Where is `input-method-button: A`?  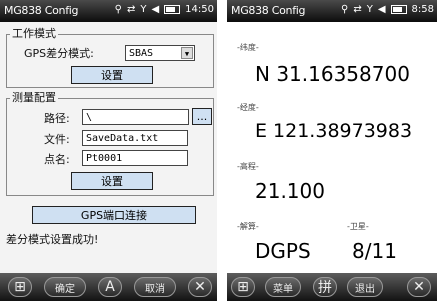
input-method-button: A is located at coordinates (110, 287).